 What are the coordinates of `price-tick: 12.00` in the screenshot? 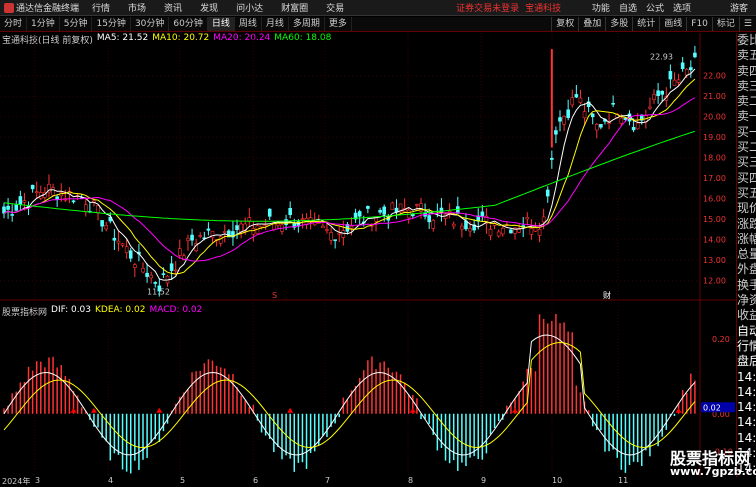 It's located at (714, 281).